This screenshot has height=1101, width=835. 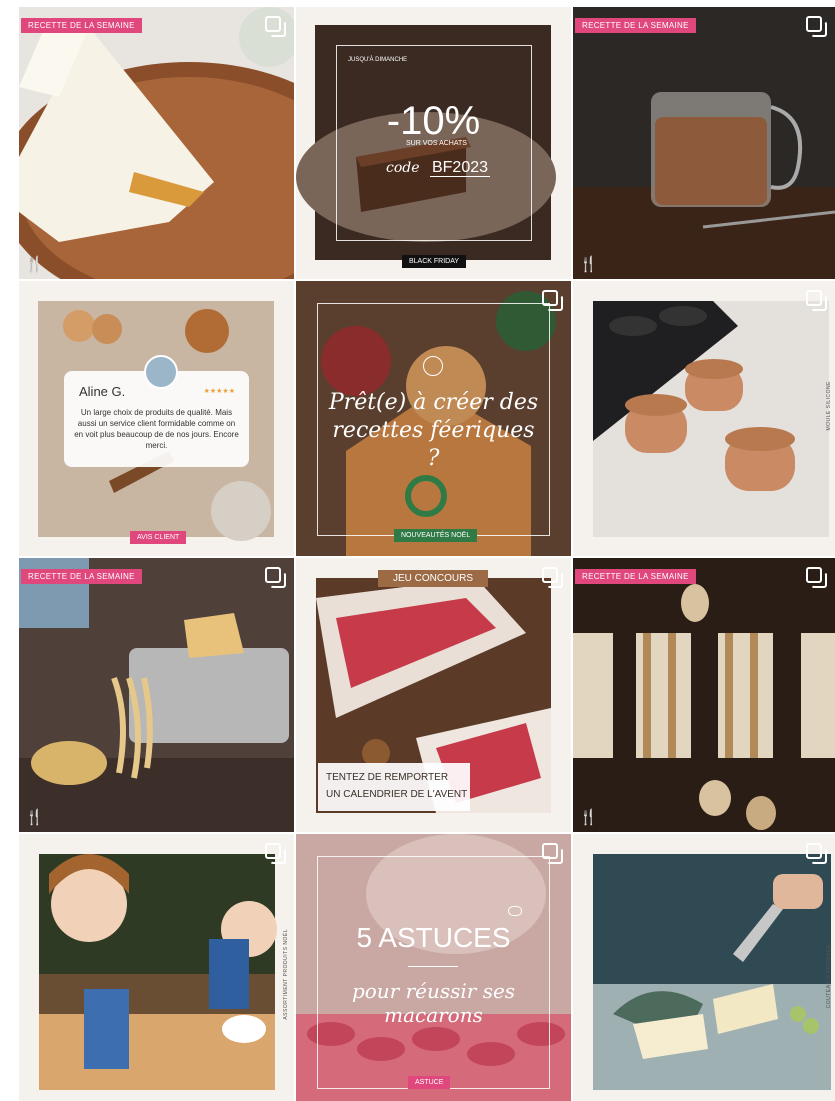 I want to click on promo-code: BF2023, so click(x=460, y=168).